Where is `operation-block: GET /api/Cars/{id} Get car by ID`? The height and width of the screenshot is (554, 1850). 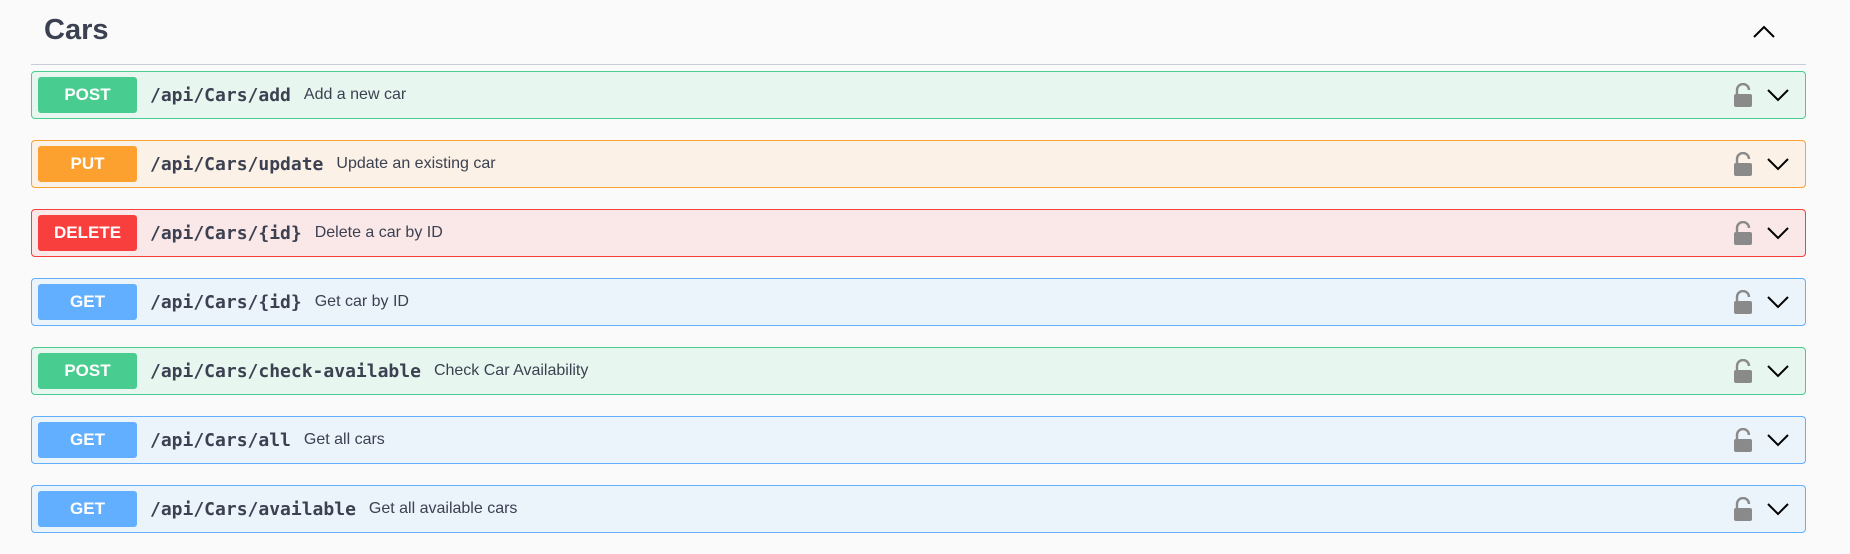
operation-block: GET /api/Cars/{id} Get car by ID is located at coordinates (918, 302).